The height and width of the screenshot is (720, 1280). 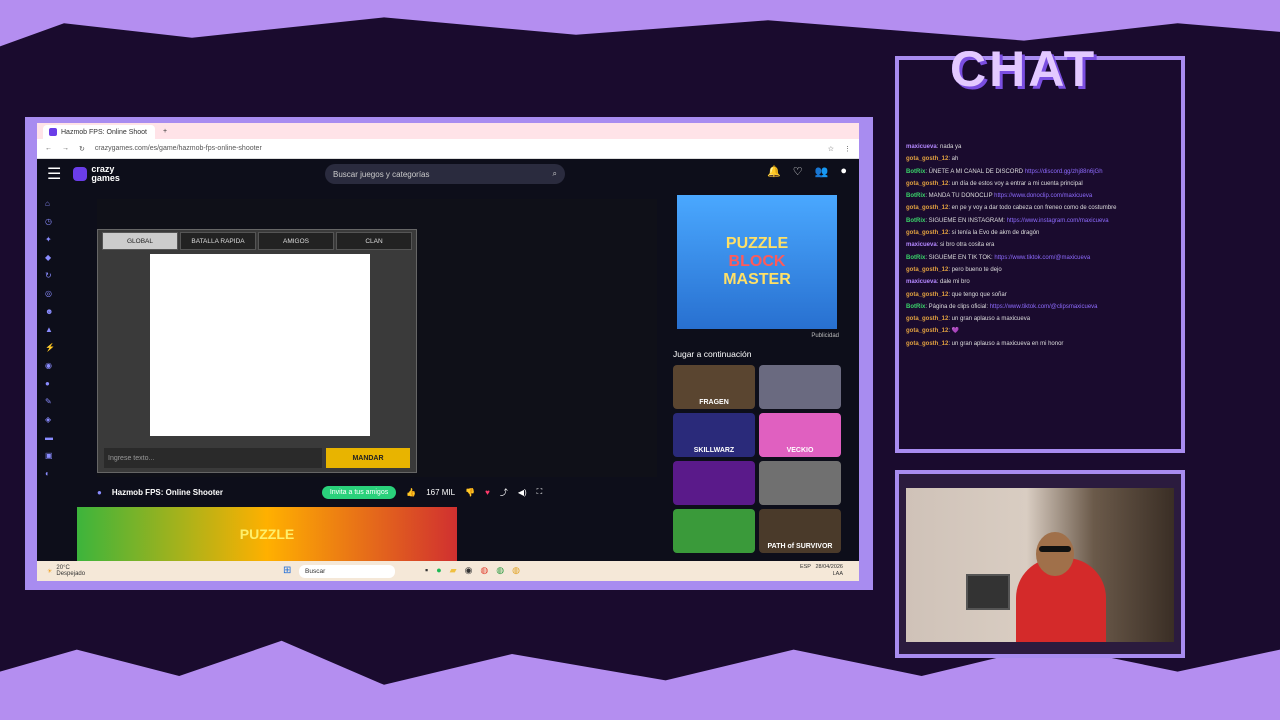 I want to click on friends-icon: 👥, so click(x=822, y=171).